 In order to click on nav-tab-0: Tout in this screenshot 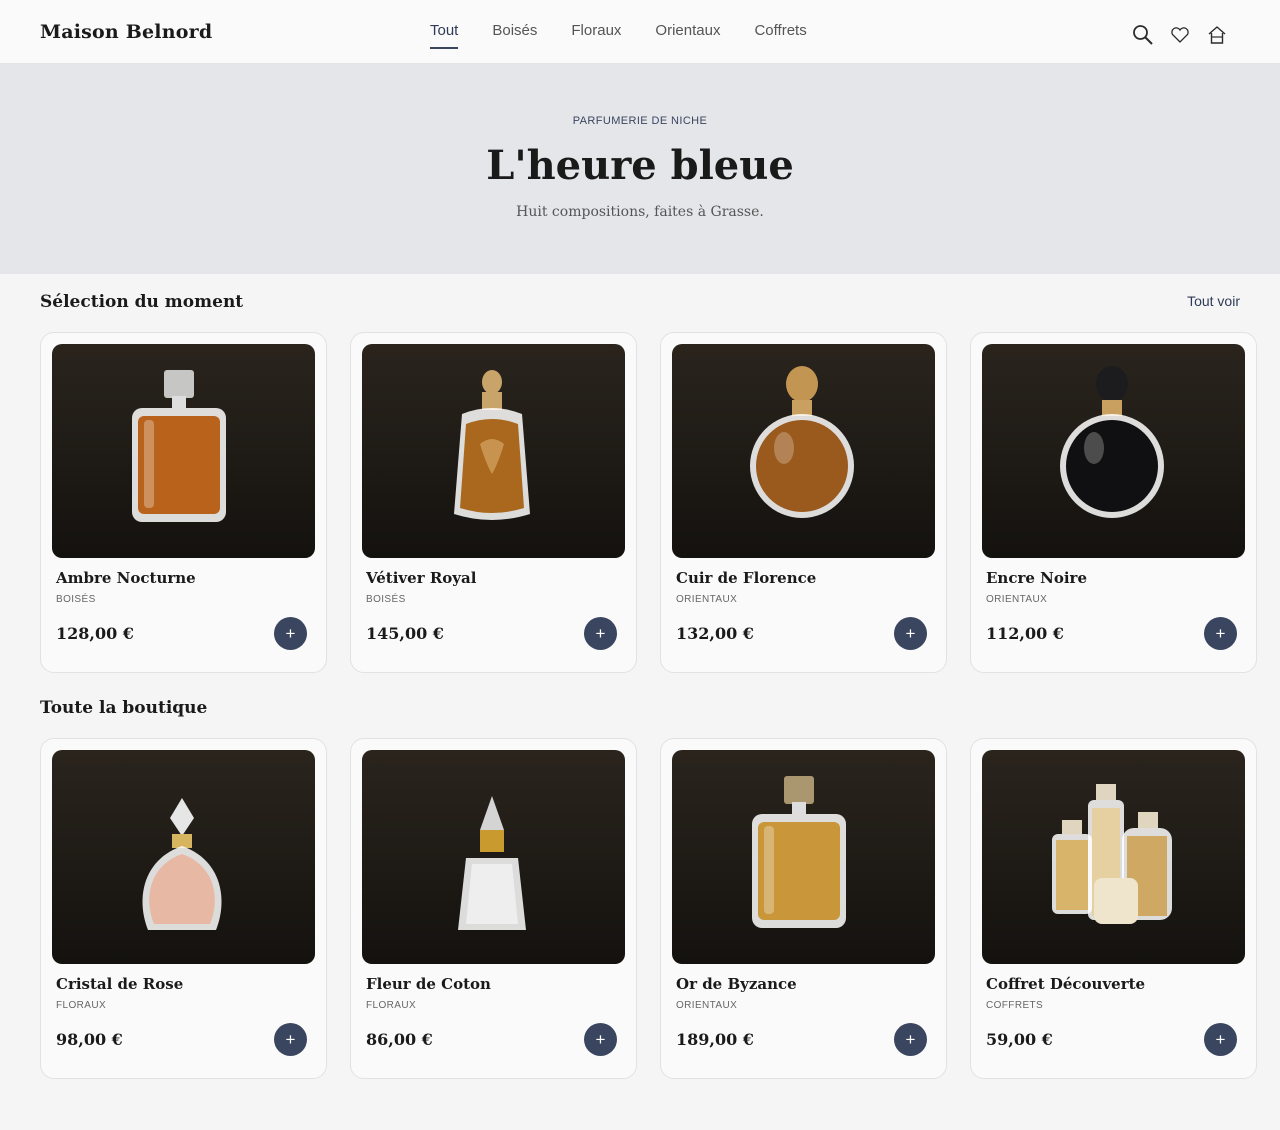, I will do `click(444, 35)`.